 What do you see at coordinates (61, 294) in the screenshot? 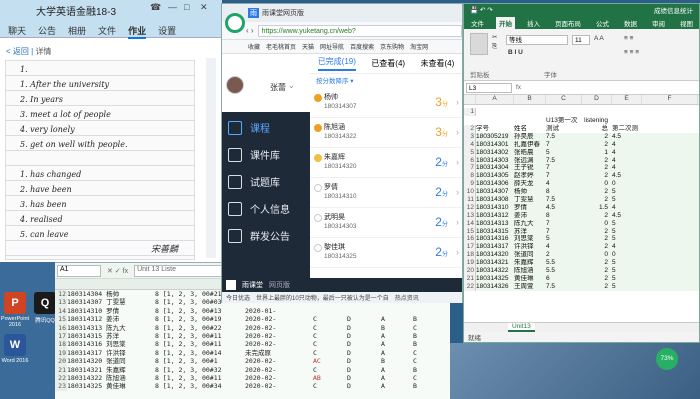
I see `cell: 12` at bounding box center [61, 294].